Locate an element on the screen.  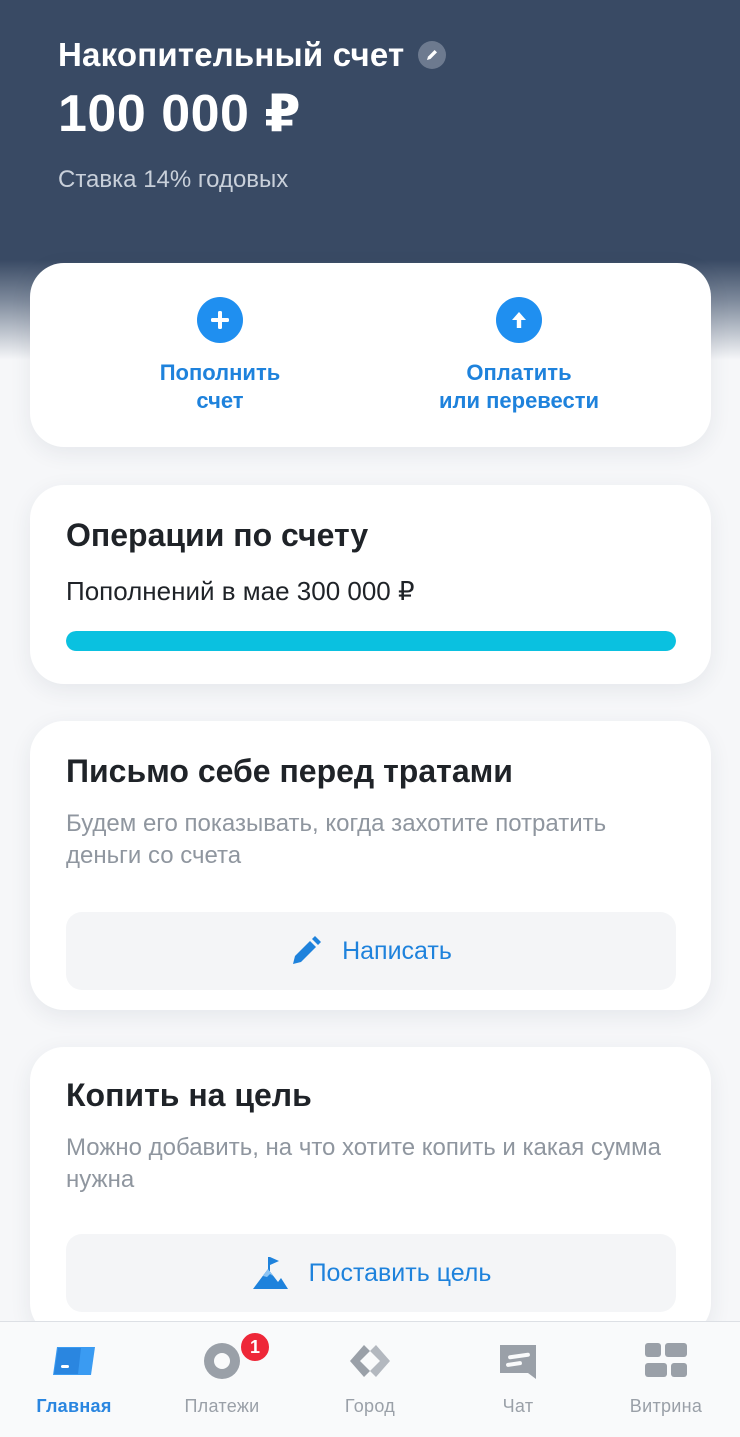
tab-chat: Чат is located at coordinates (518, 1379).